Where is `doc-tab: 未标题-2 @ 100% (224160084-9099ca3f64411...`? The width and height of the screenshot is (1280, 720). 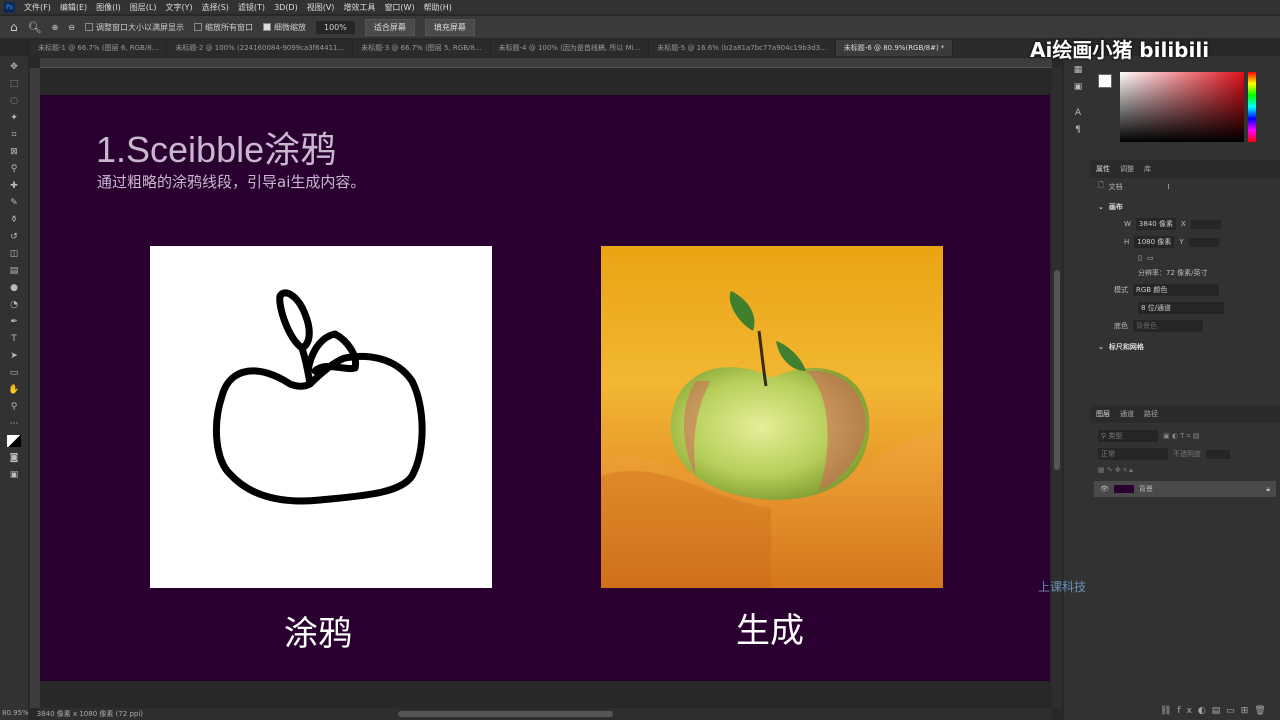 doc-tab: 未标题-2 @ 100% (224160084-9099ca3f64411... is located at coordinates (260, 48).